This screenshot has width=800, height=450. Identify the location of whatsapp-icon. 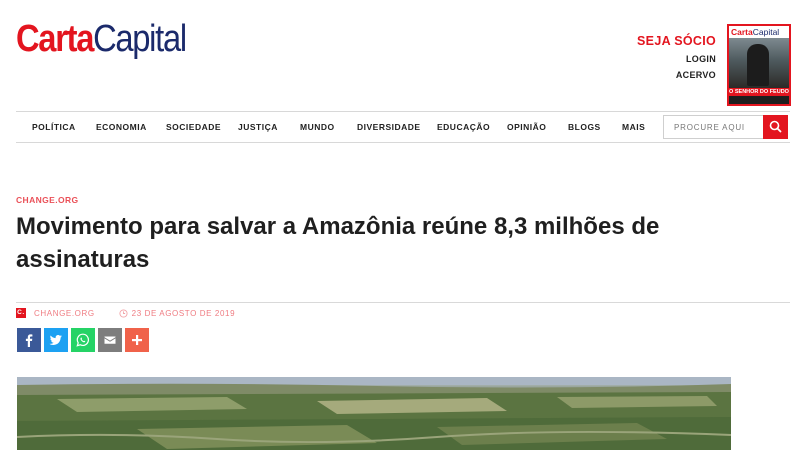
(82, 340).